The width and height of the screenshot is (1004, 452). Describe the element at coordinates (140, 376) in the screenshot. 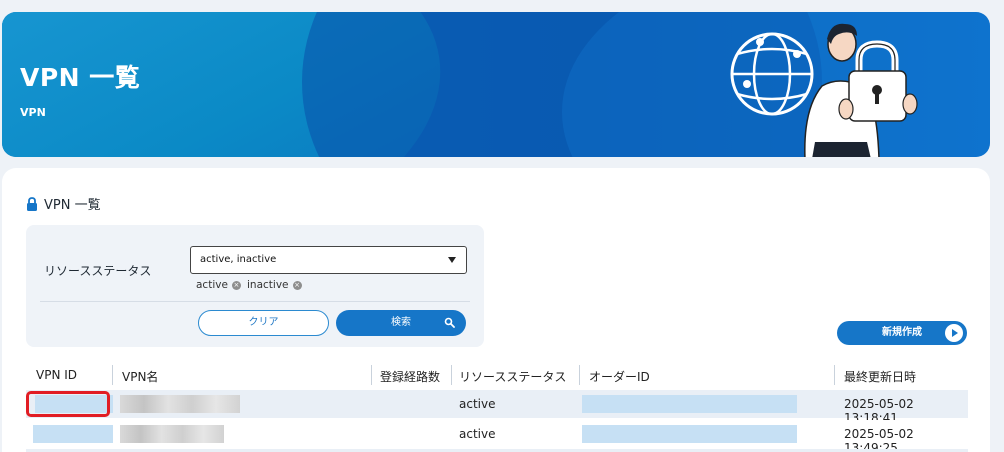

I see `column-header-vpn-name: VPN名` at that location.